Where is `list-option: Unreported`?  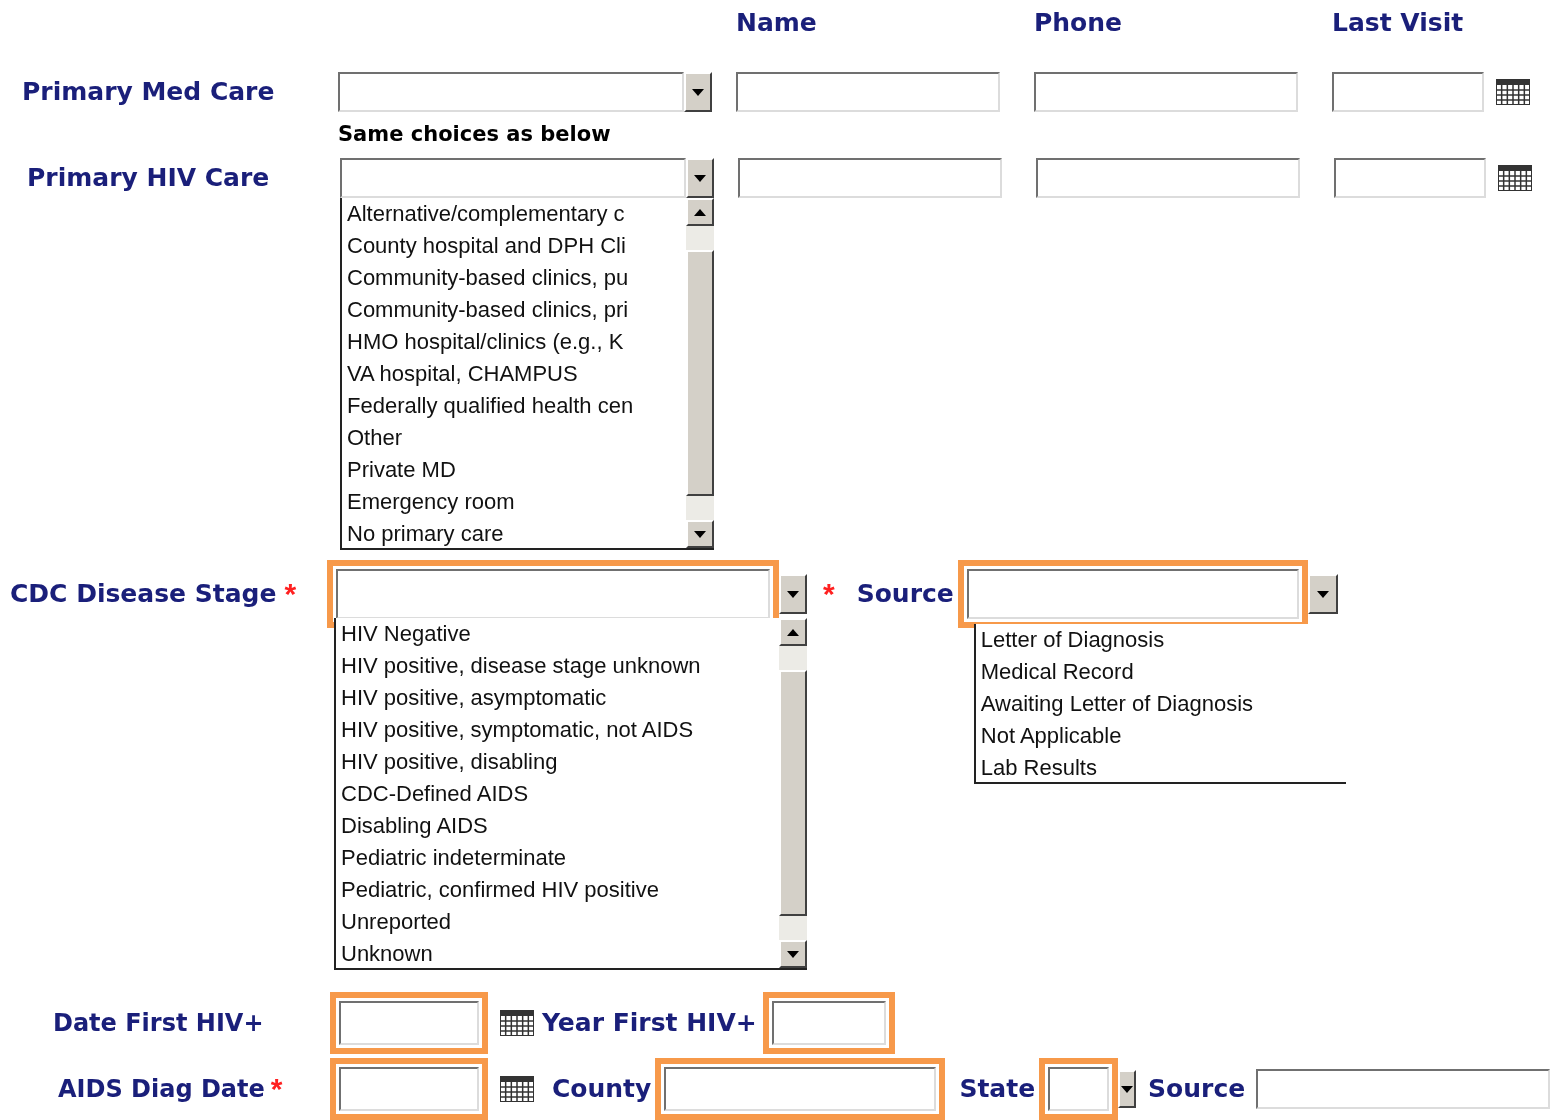
list-option: Unreported is located at coordinates (560, 922).